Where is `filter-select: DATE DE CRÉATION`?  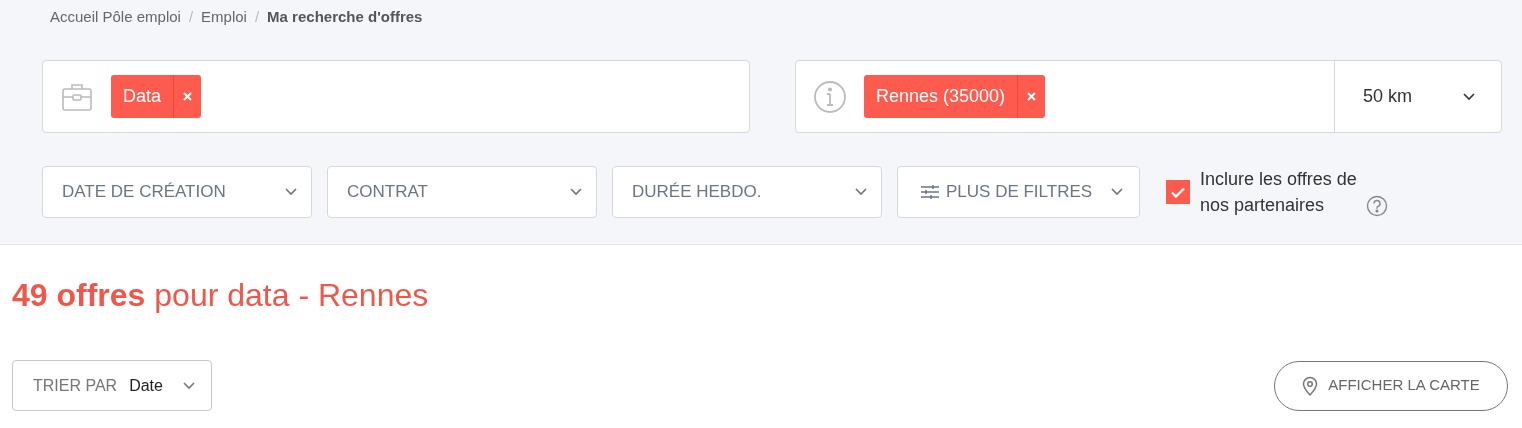 filter-select: DATE DE CRÉATION is located at coordinates (177, 192).